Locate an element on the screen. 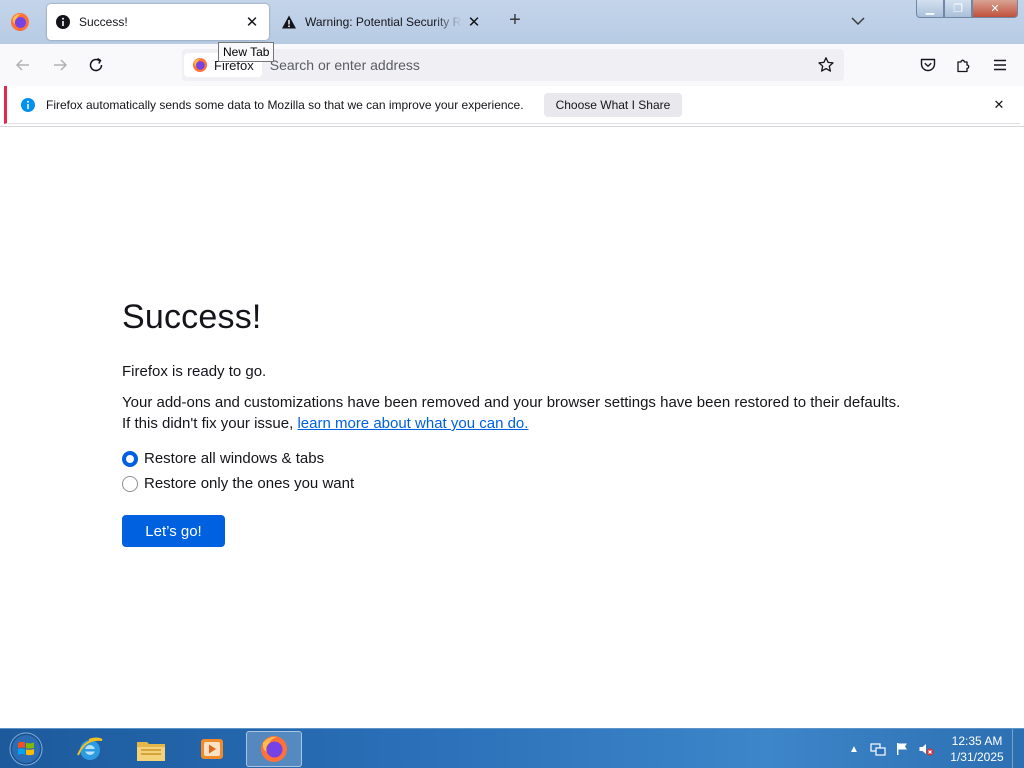  address-bar: Firefox is located at coordinates (513, 65).